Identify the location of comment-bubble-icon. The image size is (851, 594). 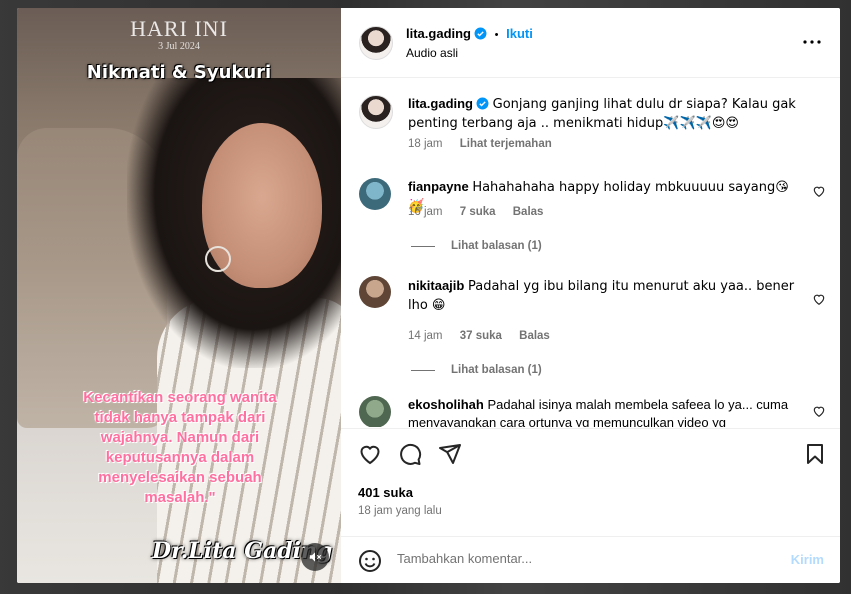
(410, 454).